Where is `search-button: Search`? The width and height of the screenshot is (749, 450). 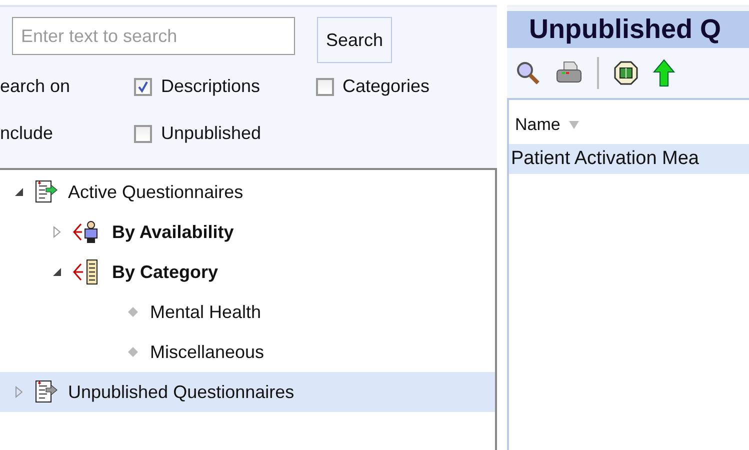
search-button: Search is located at coordinates (354, 40).